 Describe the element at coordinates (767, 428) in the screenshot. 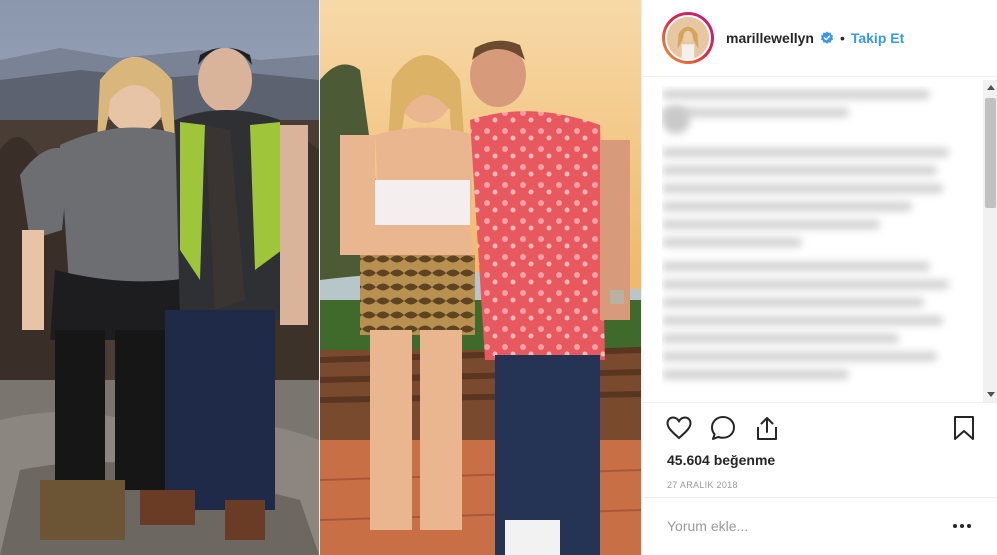

I see `share-icon` at that location.